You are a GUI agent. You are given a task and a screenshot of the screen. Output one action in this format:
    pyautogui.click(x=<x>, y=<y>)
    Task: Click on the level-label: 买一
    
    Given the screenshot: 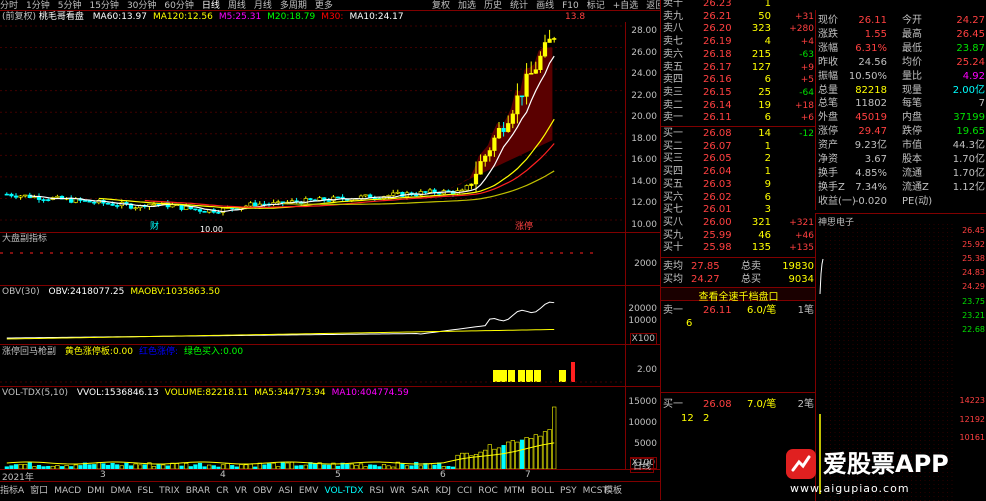 What is the action you would take?
    pyautogui.click(x=673, y=404)
    